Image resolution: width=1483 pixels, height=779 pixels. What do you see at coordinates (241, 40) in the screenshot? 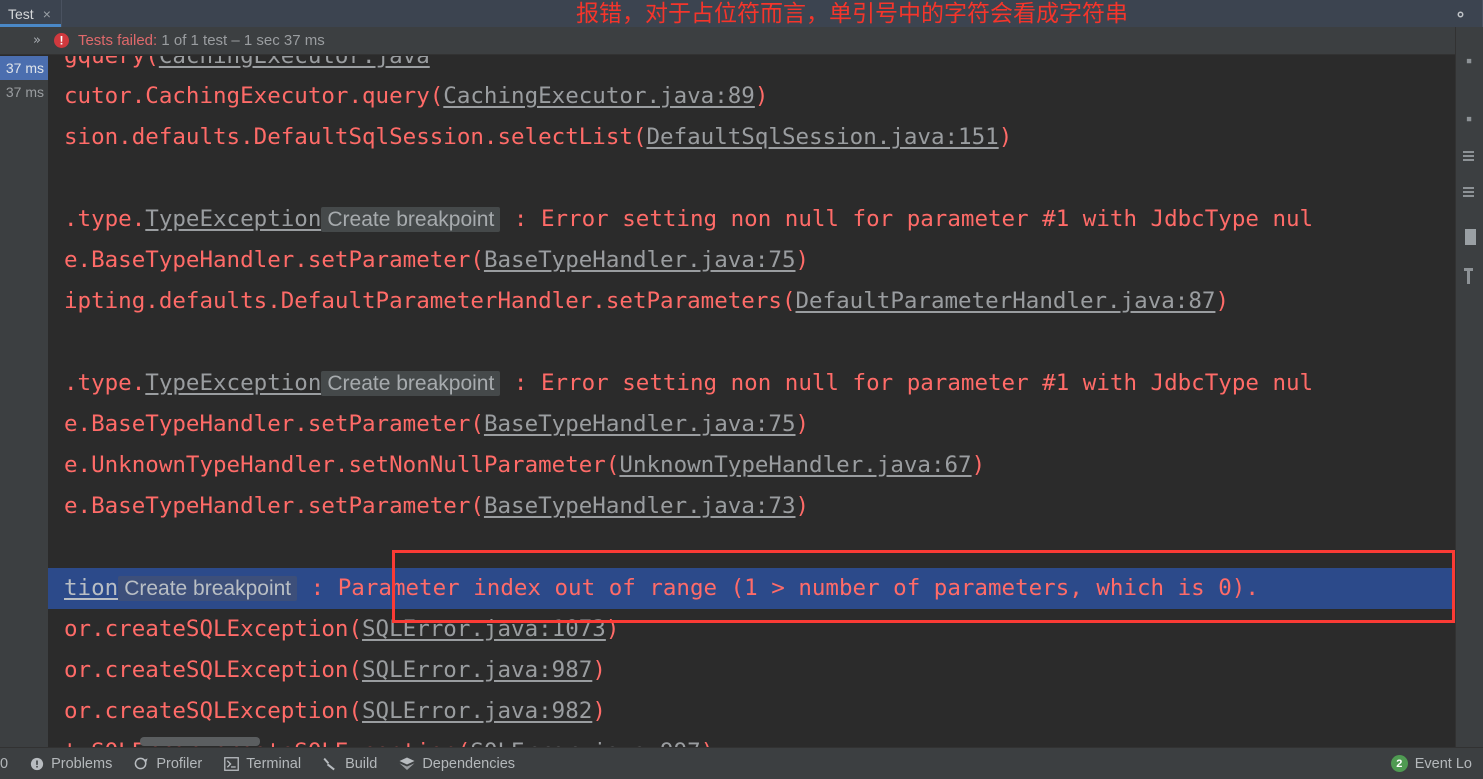
I see `tests-failed-detail: 1 of 1 test – 1 sec 37 ms` at bounding box center [241, 40].